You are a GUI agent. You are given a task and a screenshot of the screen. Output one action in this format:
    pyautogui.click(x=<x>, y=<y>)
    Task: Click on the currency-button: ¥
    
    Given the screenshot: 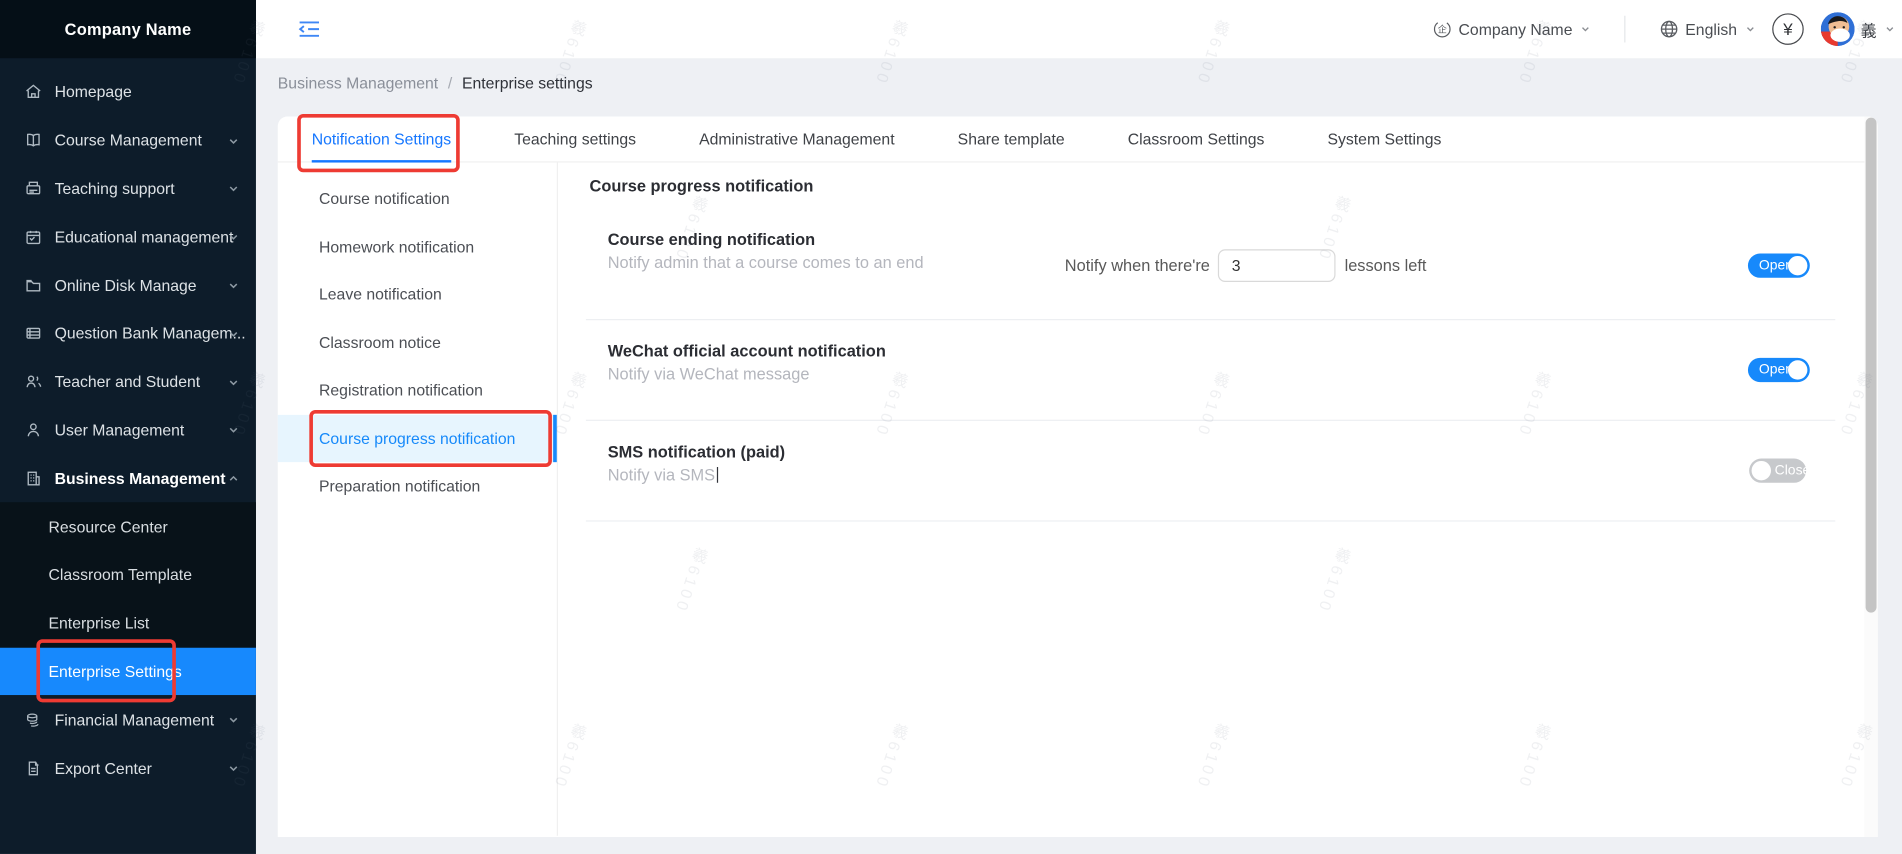 What is the action you would take?
    pyautogui.click(x=1788, y=29)
    